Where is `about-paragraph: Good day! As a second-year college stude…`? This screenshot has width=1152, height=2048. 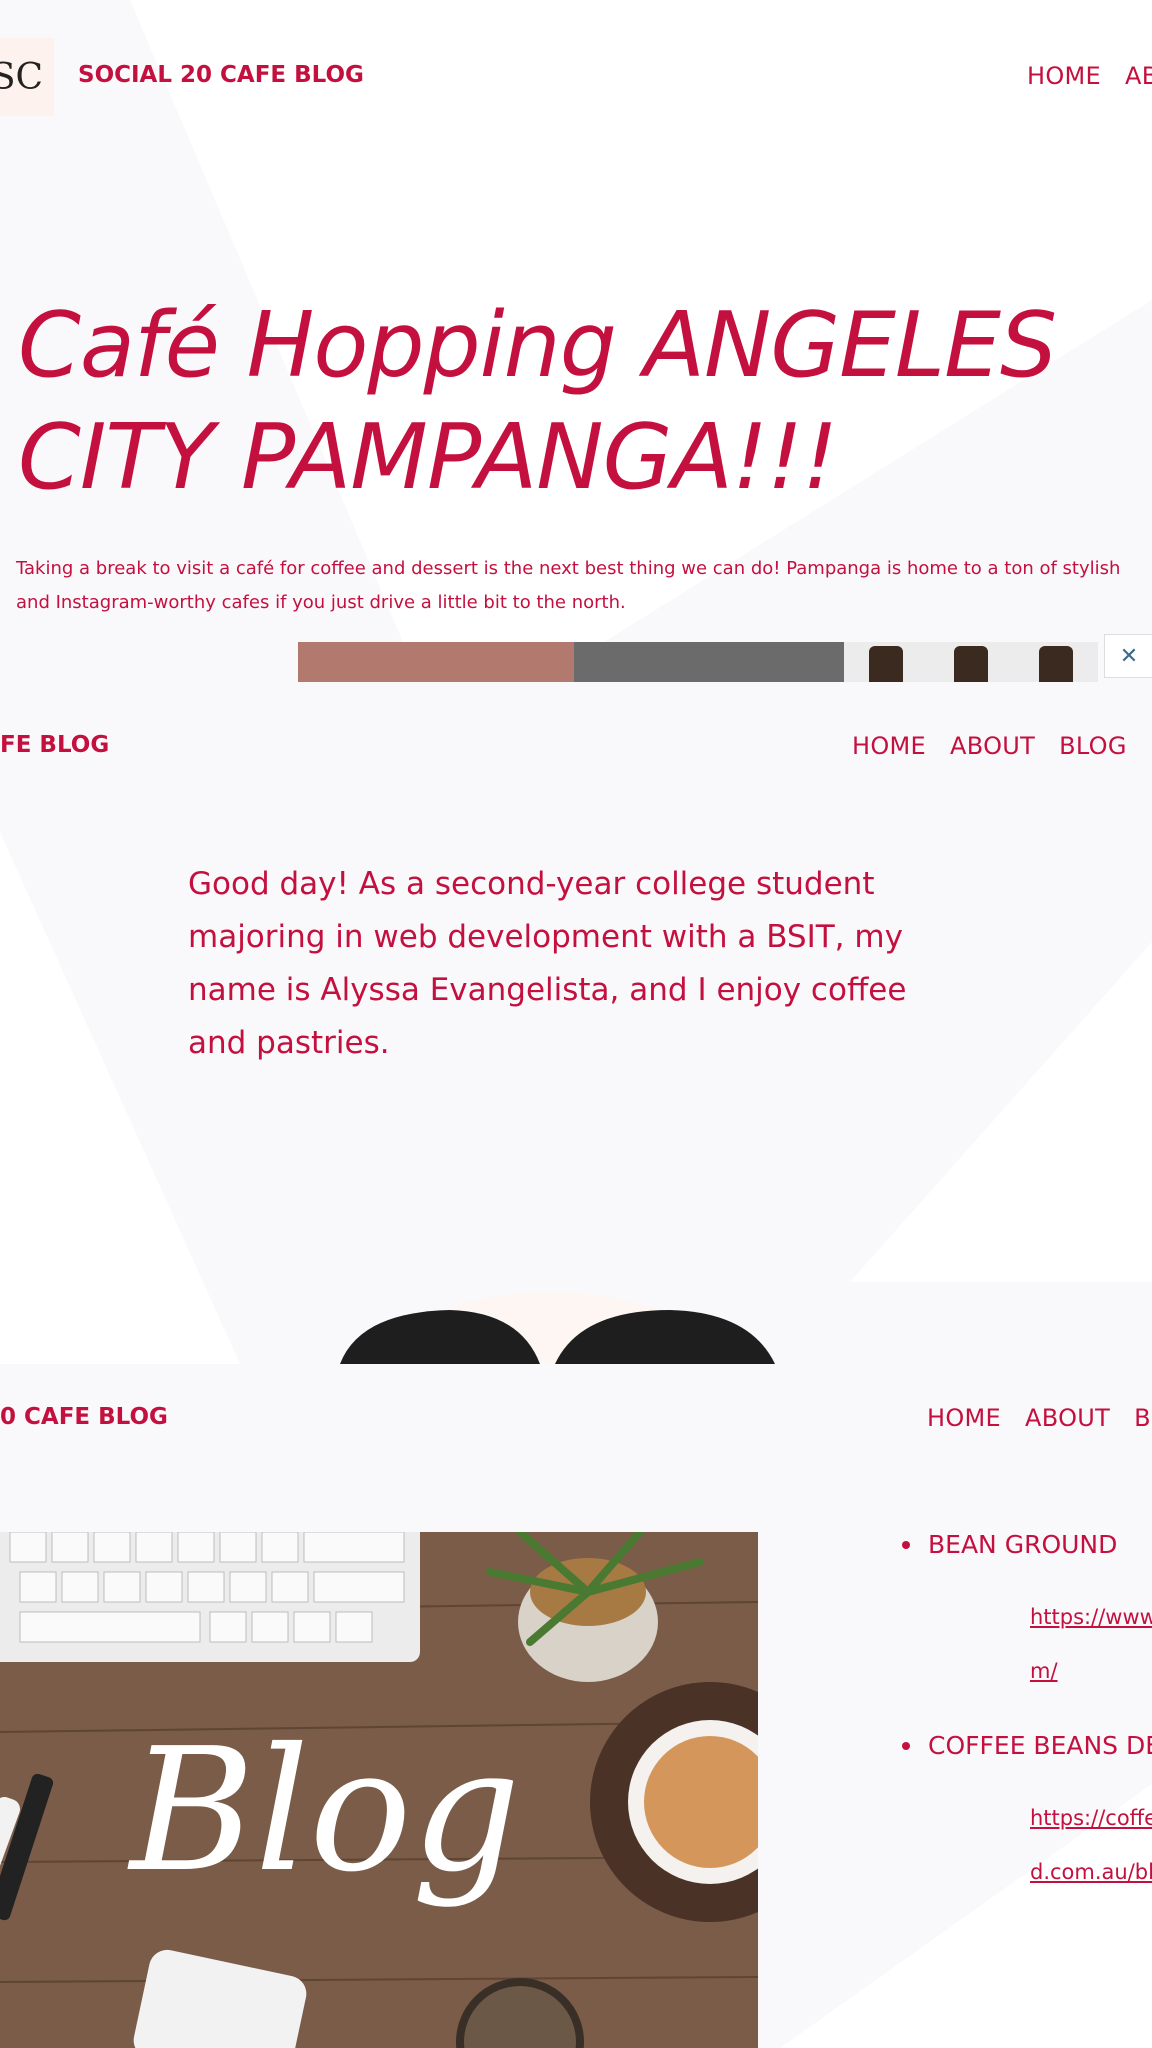 about-paragraph: Good day! As a second-year college stude… is located at coordinates (547, 963).